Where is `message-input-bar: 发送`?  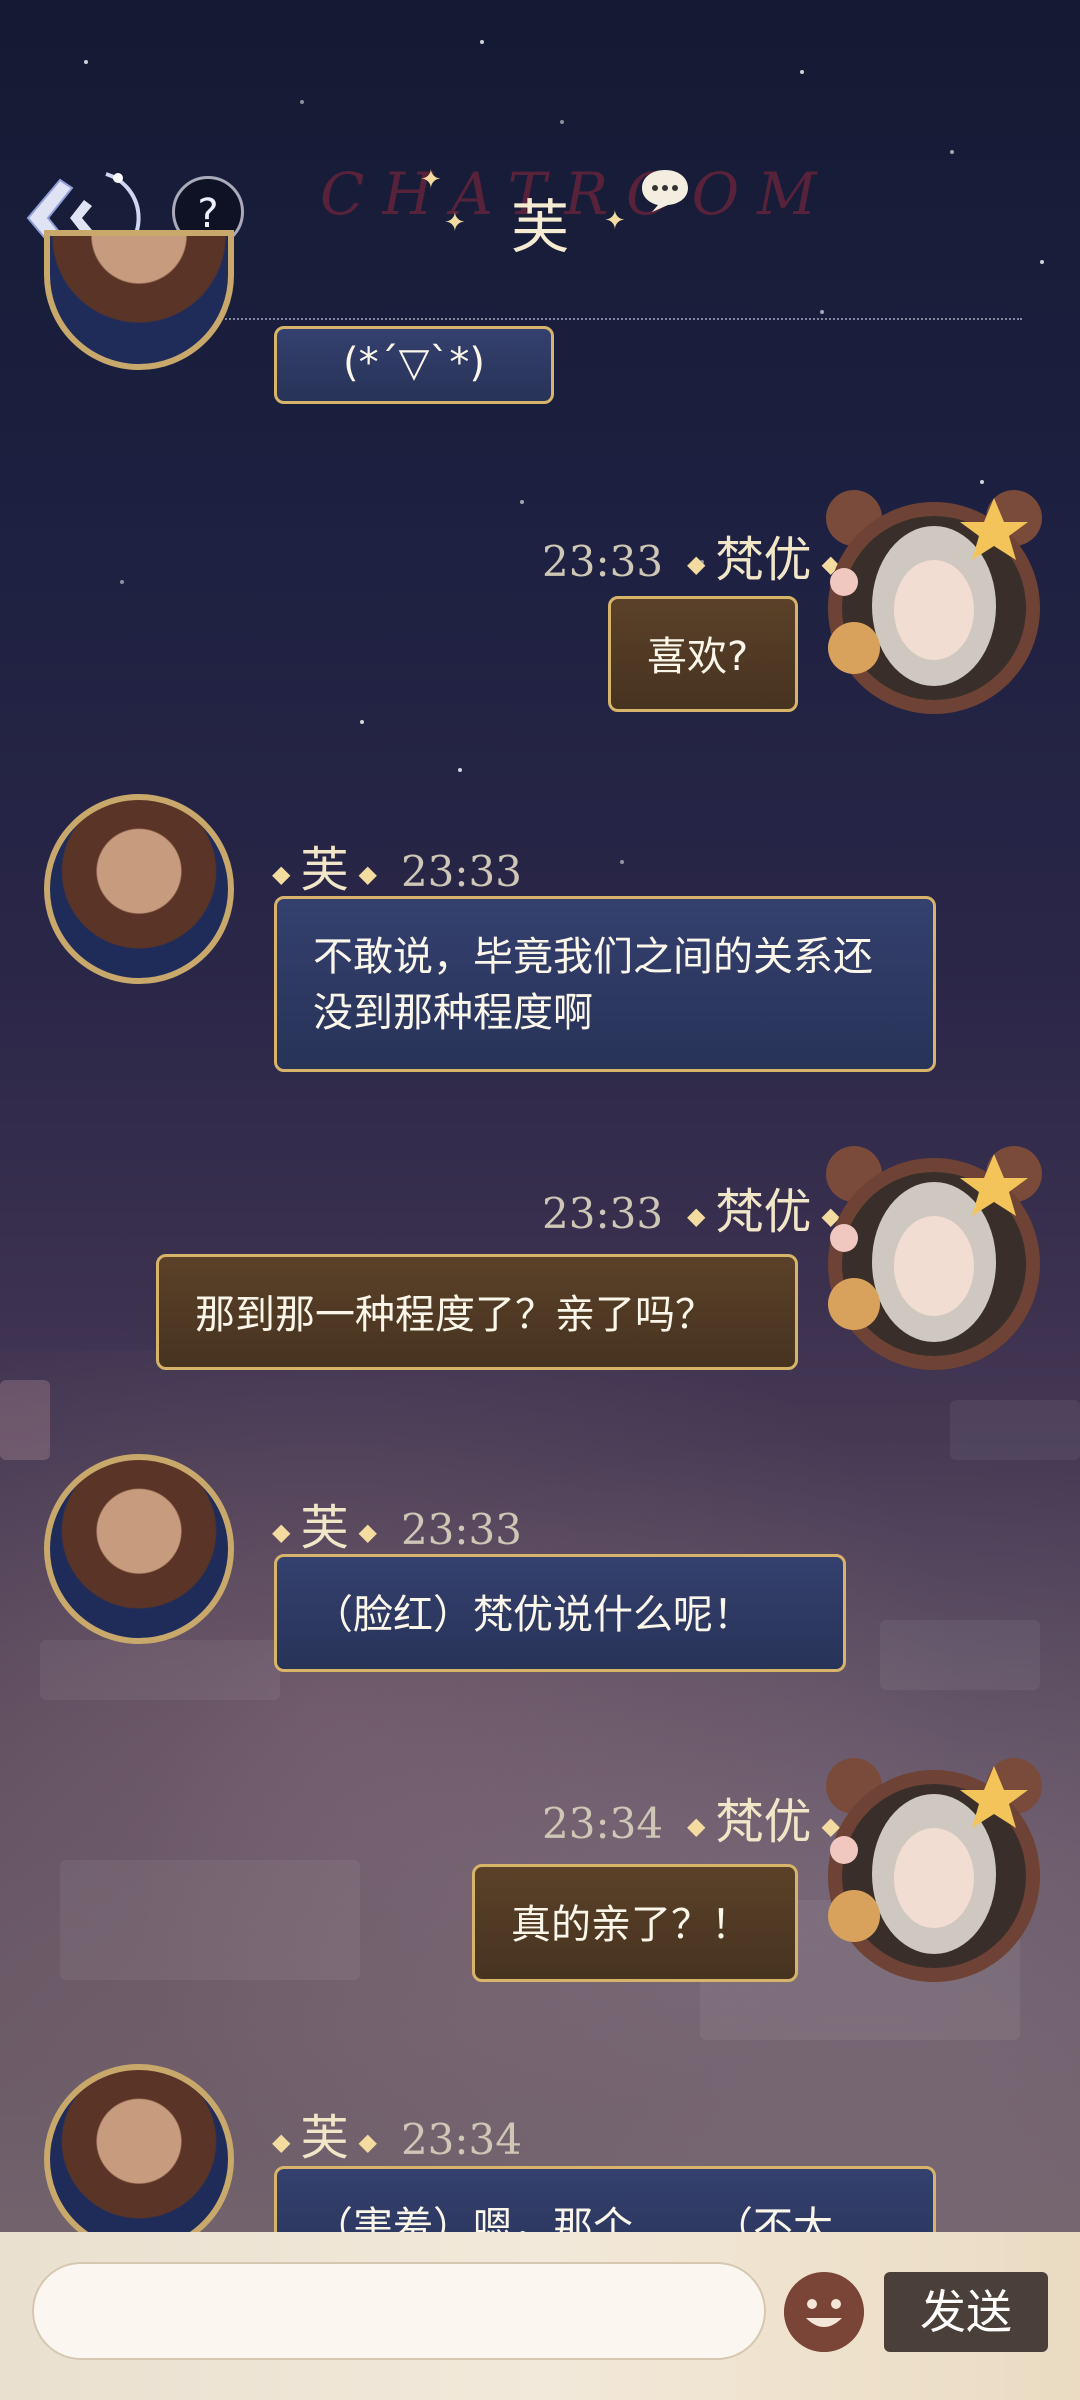 message-input-bar: 发送 is located at coordinates (540, 2316).